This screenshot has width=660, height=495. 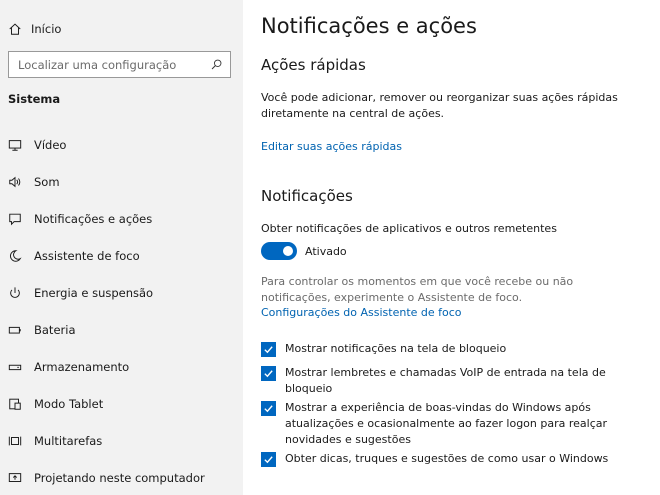 I want to click on sidebar-item-focus-assist: Assistente de foco, so click(x=121, y=255).